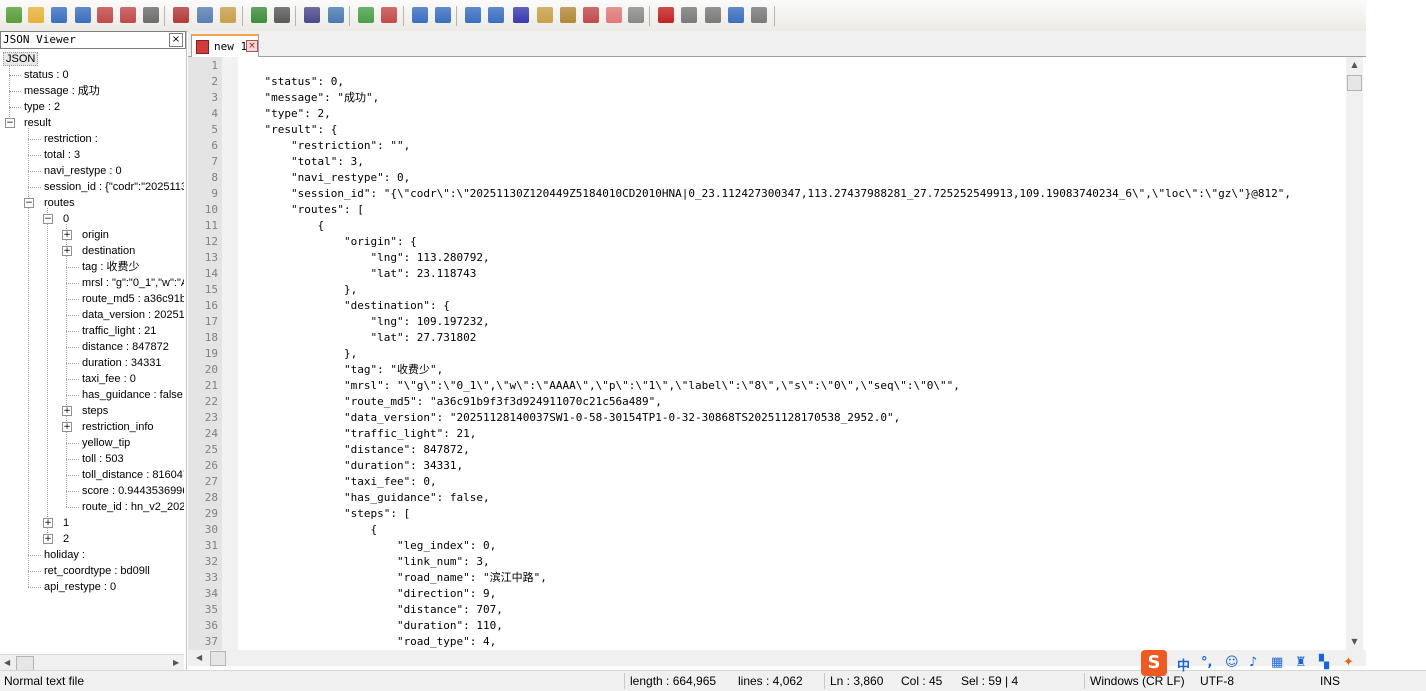 The height and width of the screenshot is (691, 1426). What do you see at coordinates (66, 539) in the screenshot?
I see `tree-node: 2` at bounding box center [66, 539].